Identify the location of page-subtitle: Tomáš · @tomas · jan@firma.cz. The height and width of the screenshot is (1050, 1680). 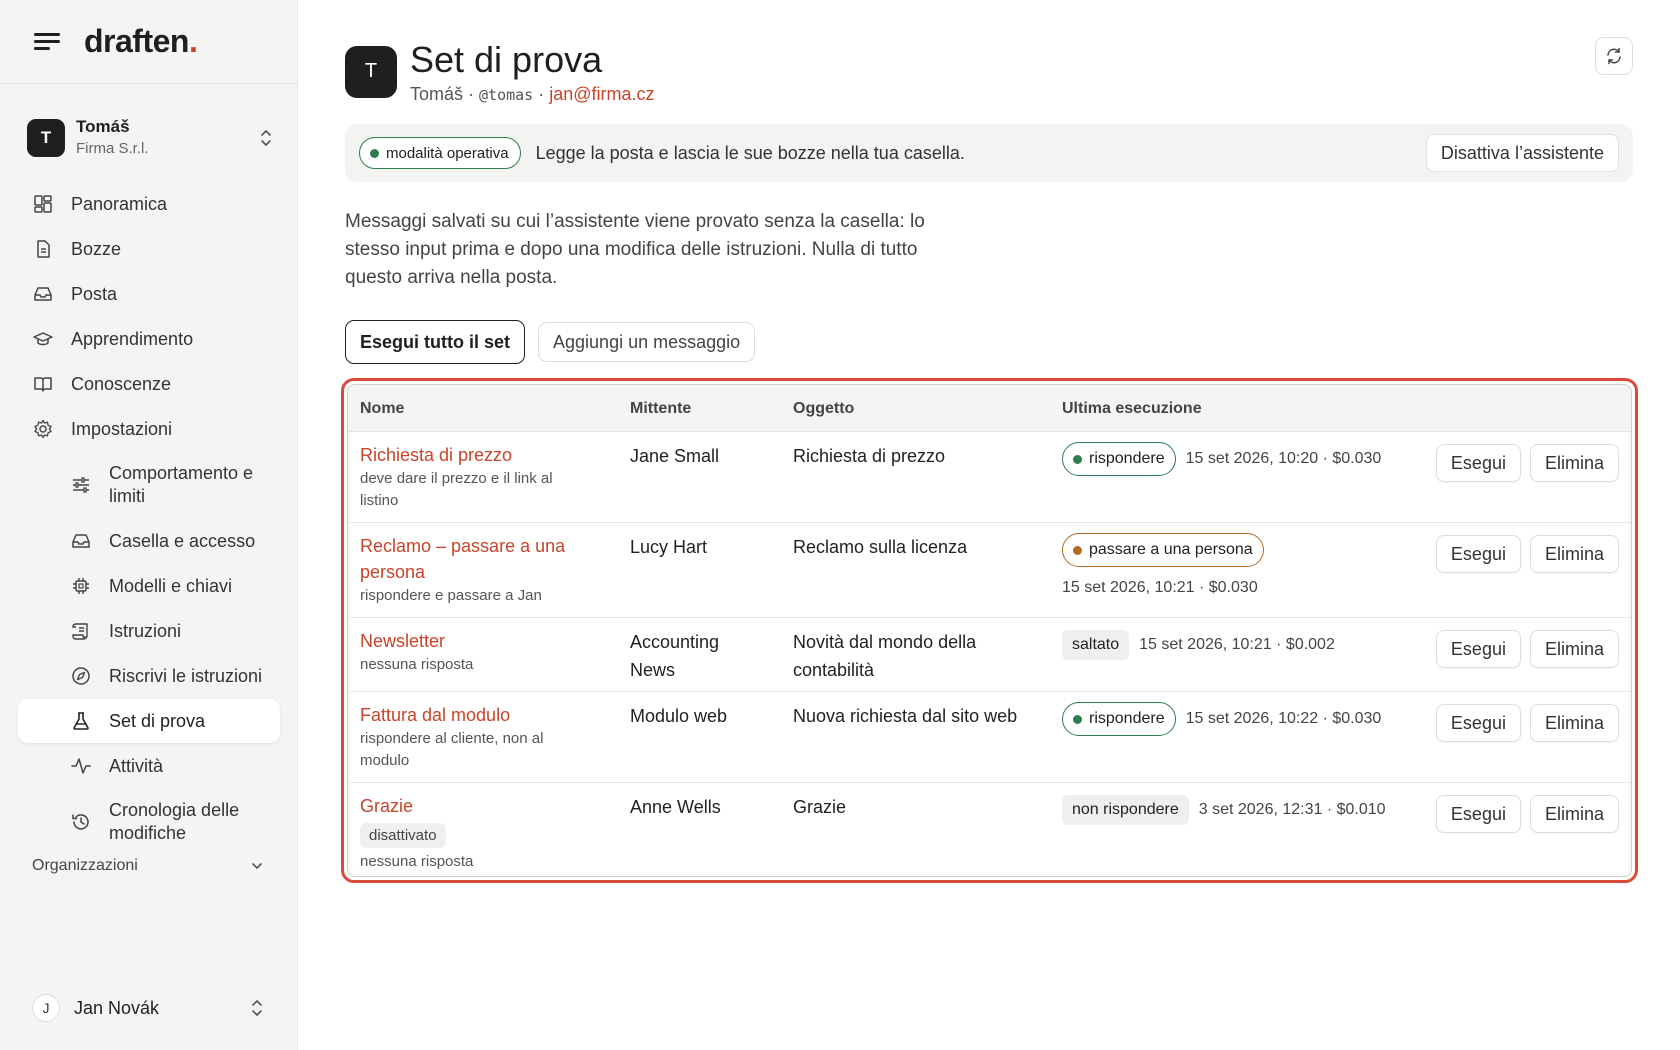
(532, 94).